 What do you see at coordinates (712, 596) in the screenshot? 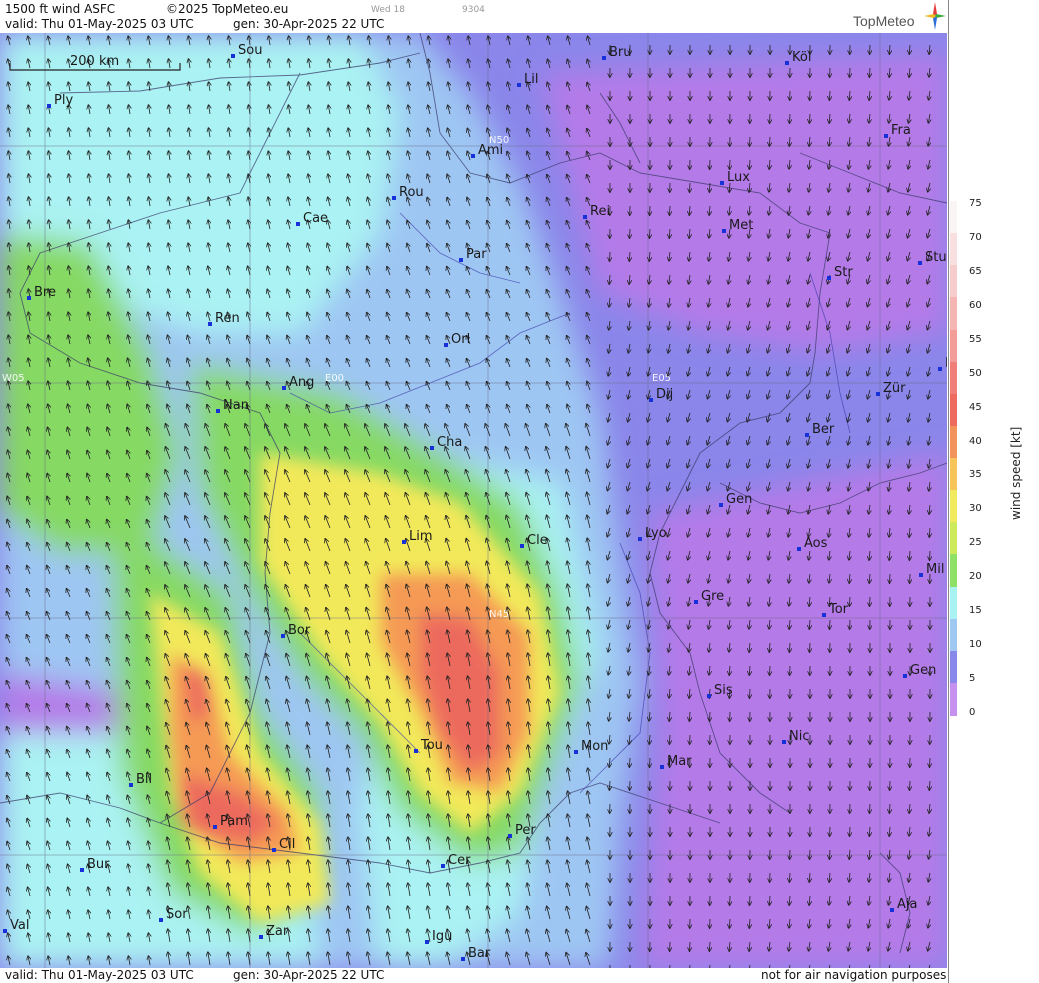
I see `city-label: Gre` at bounding box center [712, 596].